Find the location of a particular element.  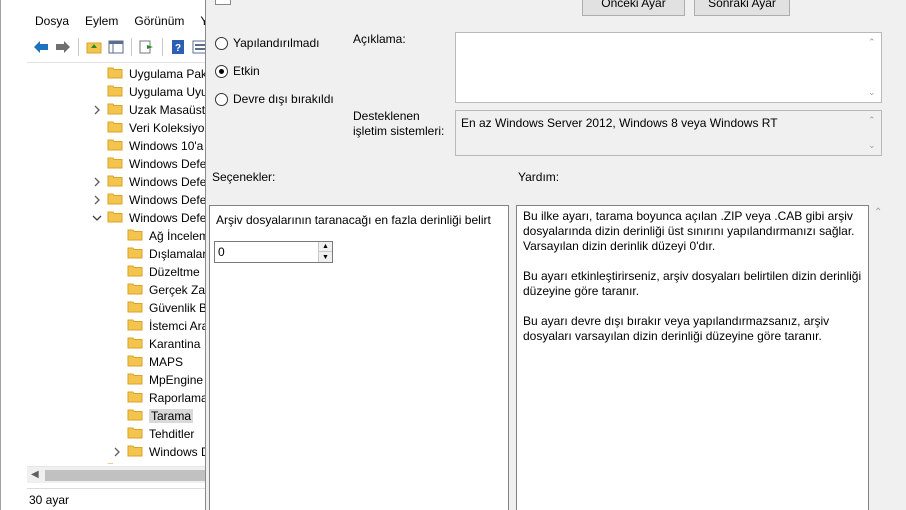

tree-item-label: Windows Defe is located at coordinates (168, 200).